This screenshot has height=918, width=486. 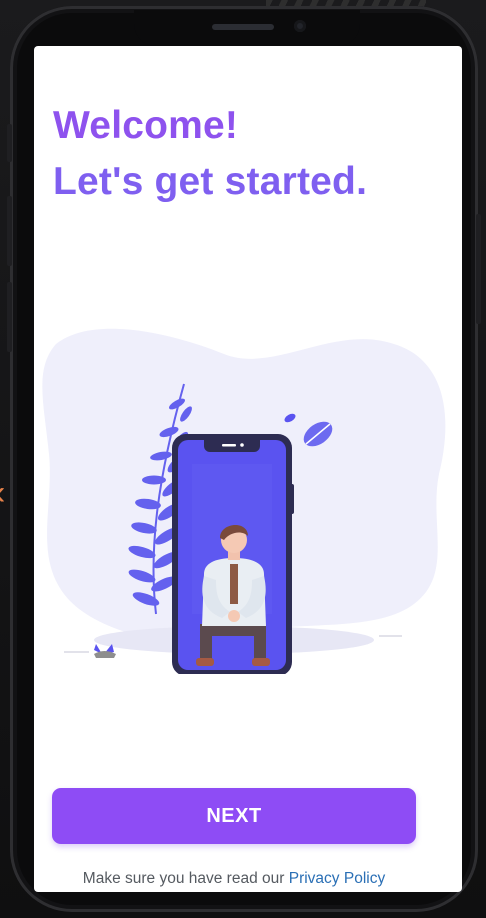 I want to click on next-button: NEXT, so click(x=234, y=816).